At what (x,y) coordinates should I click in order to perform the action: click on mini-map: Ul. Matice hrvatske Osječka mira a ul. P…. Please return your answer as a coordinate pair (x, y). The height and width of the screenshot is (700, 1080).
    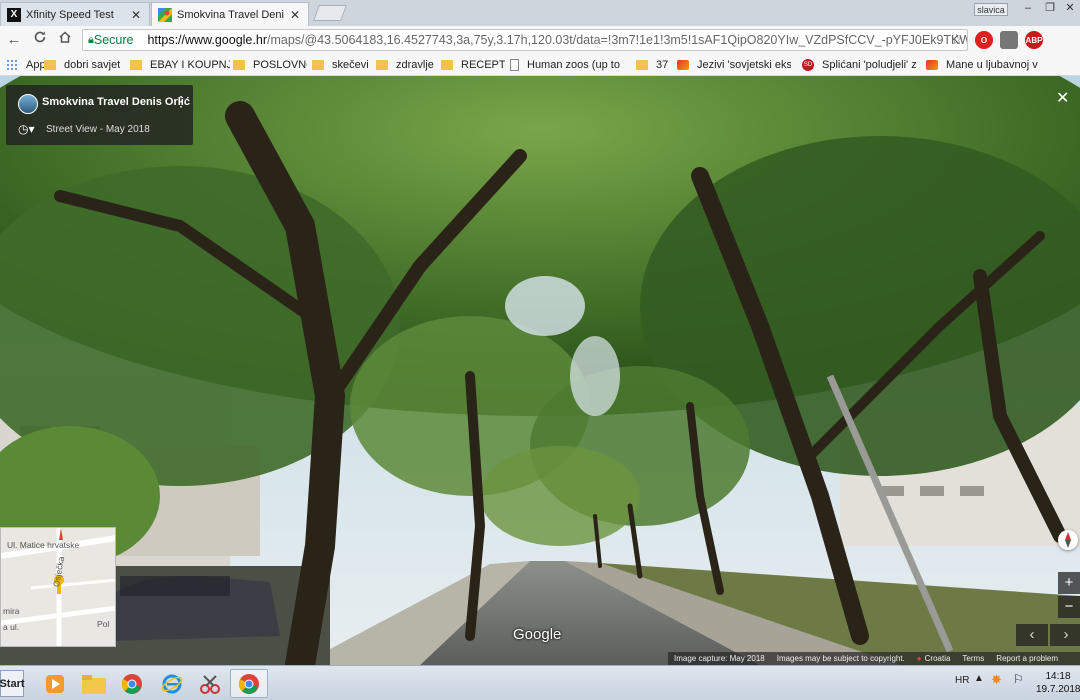
    Looking at the image, I should click on (58, 587).